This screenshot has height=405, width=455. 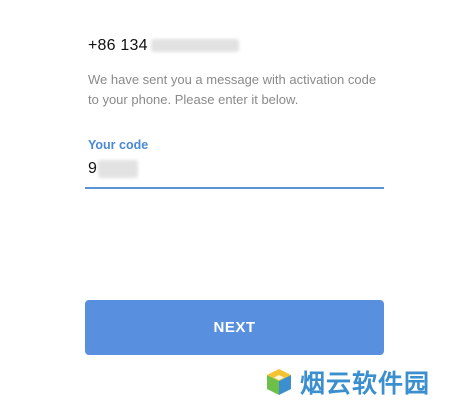 I want to click on watermark-text: 烟云软件园, so click(x=365, y=383).